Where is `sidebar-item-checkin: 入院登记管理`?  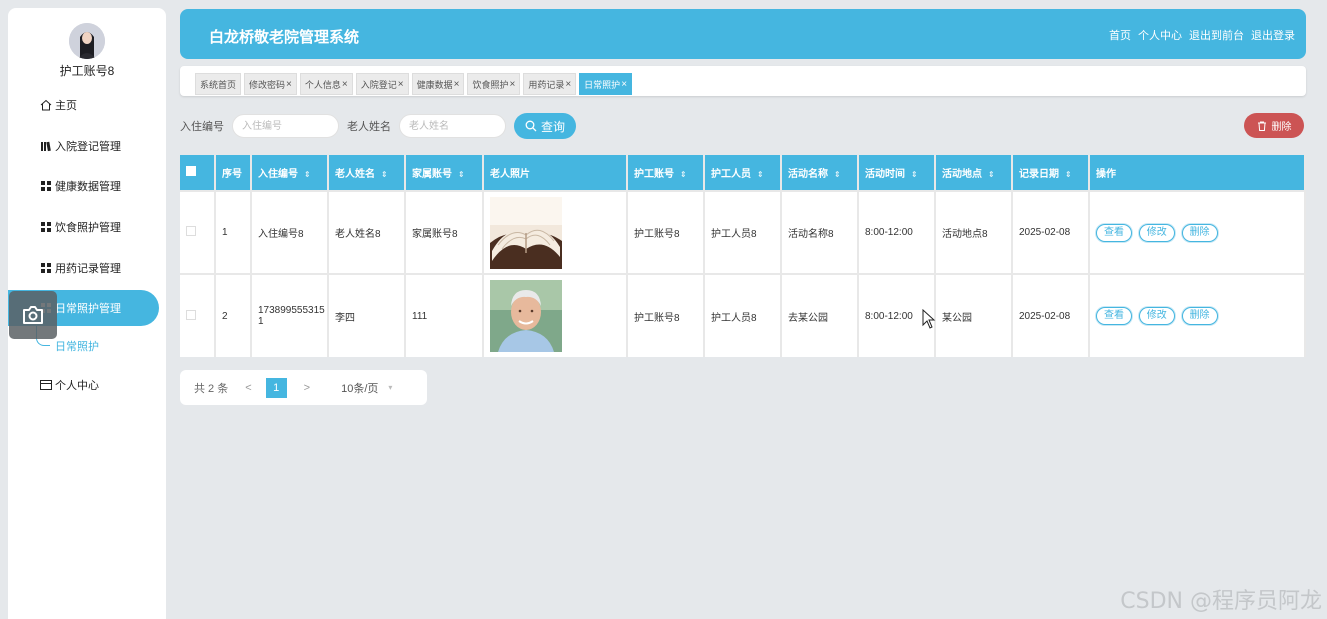
sidebar-item-checkin: 入院登记管理 is located at coordinates (83, 146).